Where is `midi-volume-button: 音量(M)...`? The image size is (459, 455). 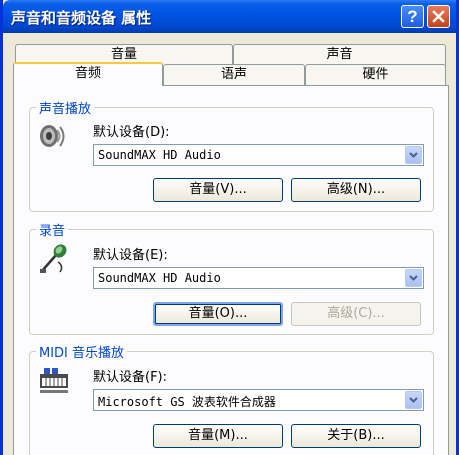
midi-volume-button: 音量(M)... is located at coordinates (218, 436).